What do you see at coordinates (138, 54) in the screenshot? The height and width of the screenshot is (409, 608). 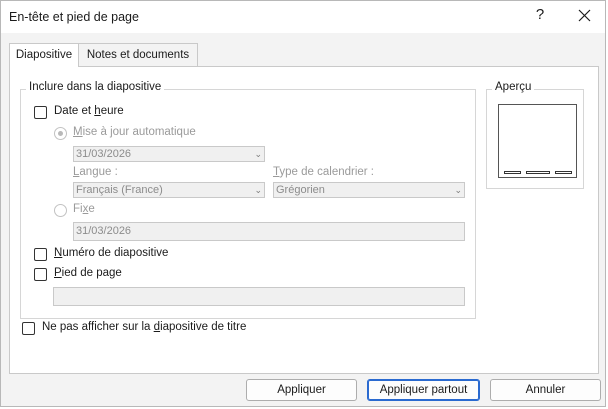 I see `tab-notes-handouts: Notes et documents` at bounding box center [138, 54].